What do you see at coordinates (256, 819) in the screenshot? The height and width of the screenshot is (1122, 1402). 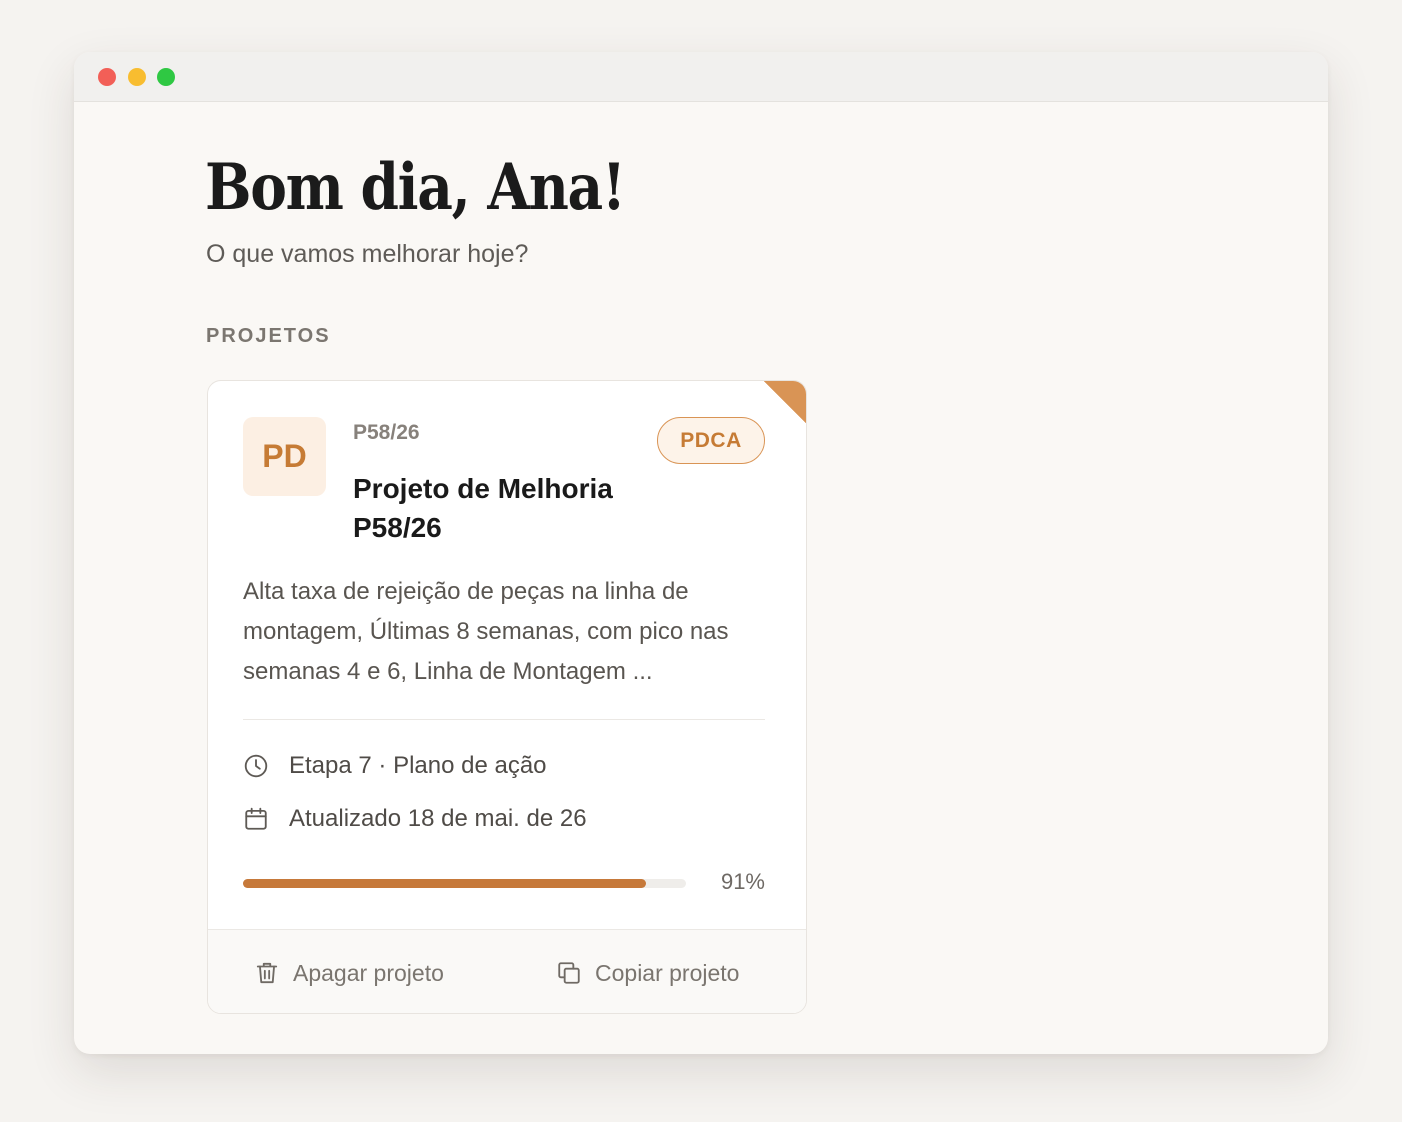 I see `calendar-icon` at bounding box center [256, 819].